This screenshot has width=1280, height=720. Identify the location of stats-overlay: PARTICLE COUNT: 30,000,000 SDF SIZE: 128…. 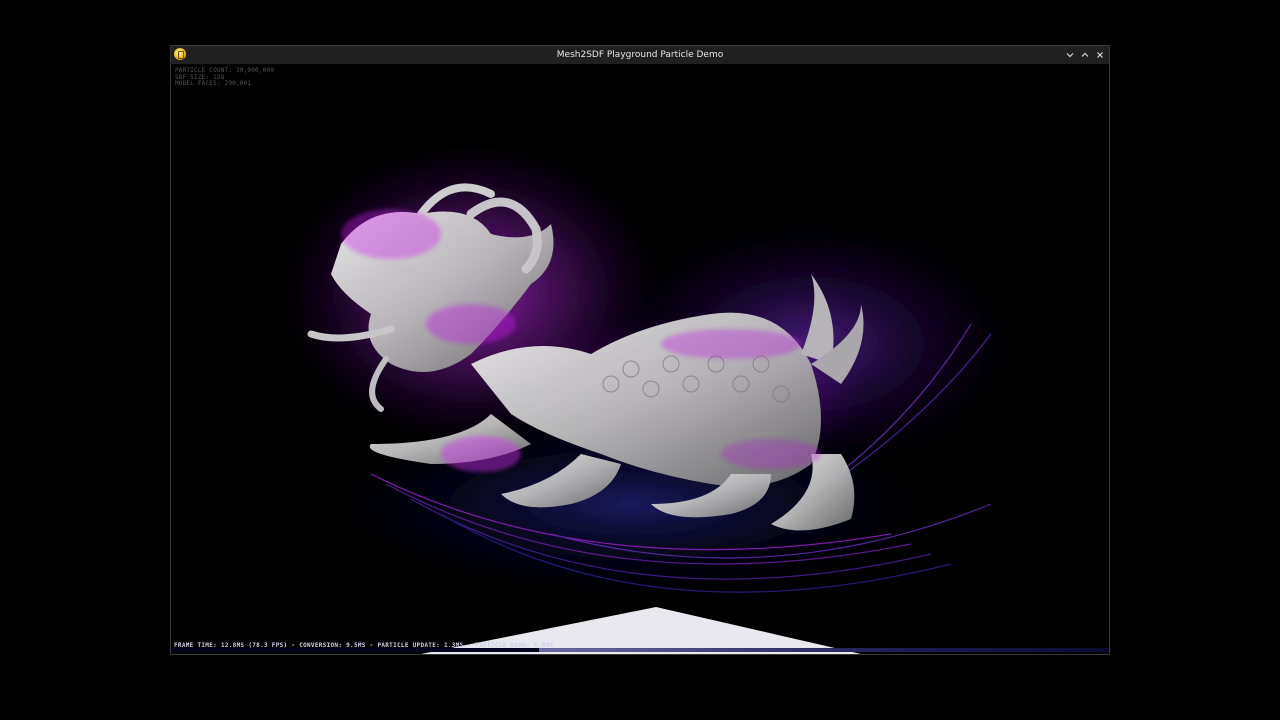
(224, 77).